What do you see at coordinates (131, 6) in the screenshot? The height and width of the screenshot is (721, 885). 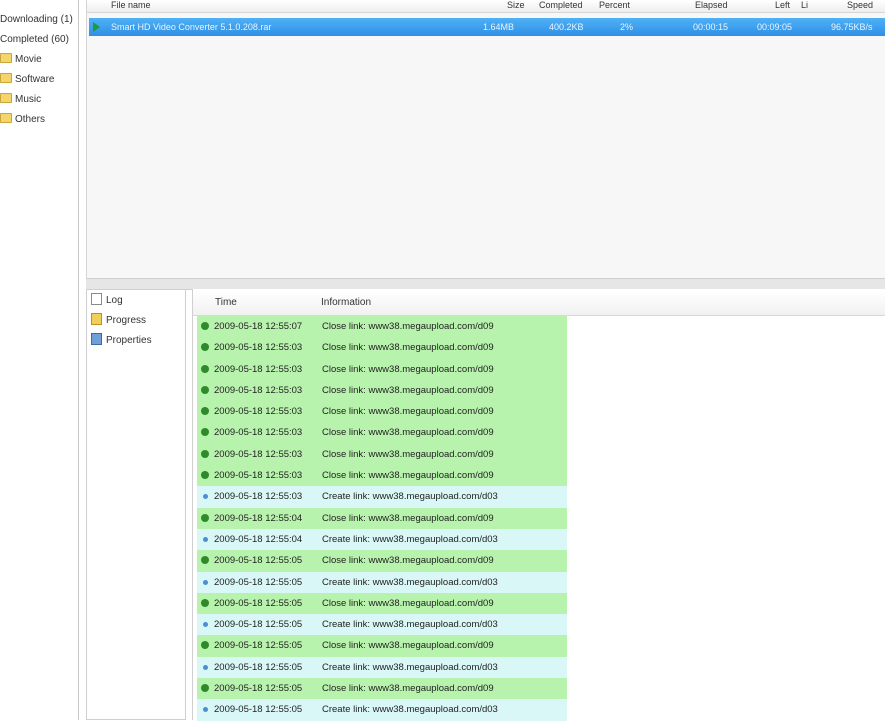 I see `column-file-name: File name` at bounding box center [131, 6].